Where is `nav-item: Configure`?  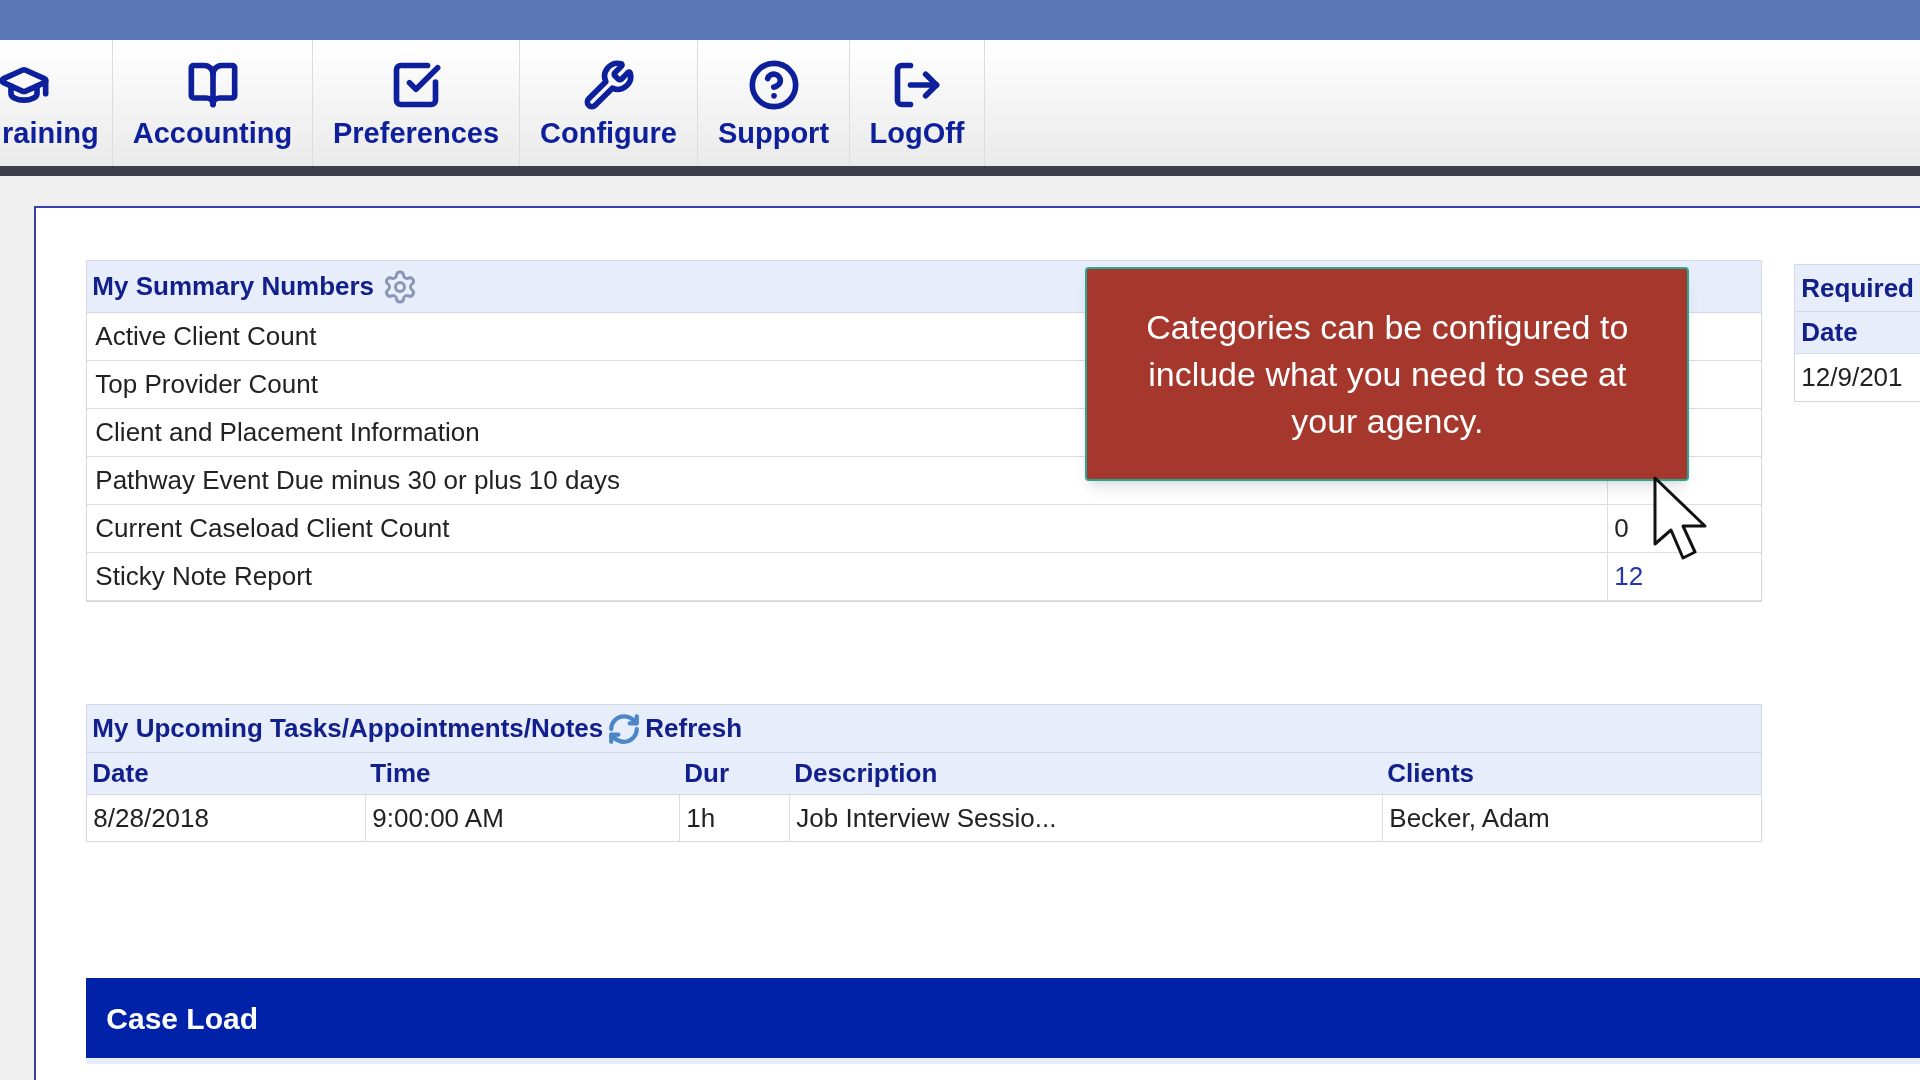 nav-item: Configure is located at coordinates (609, 103).